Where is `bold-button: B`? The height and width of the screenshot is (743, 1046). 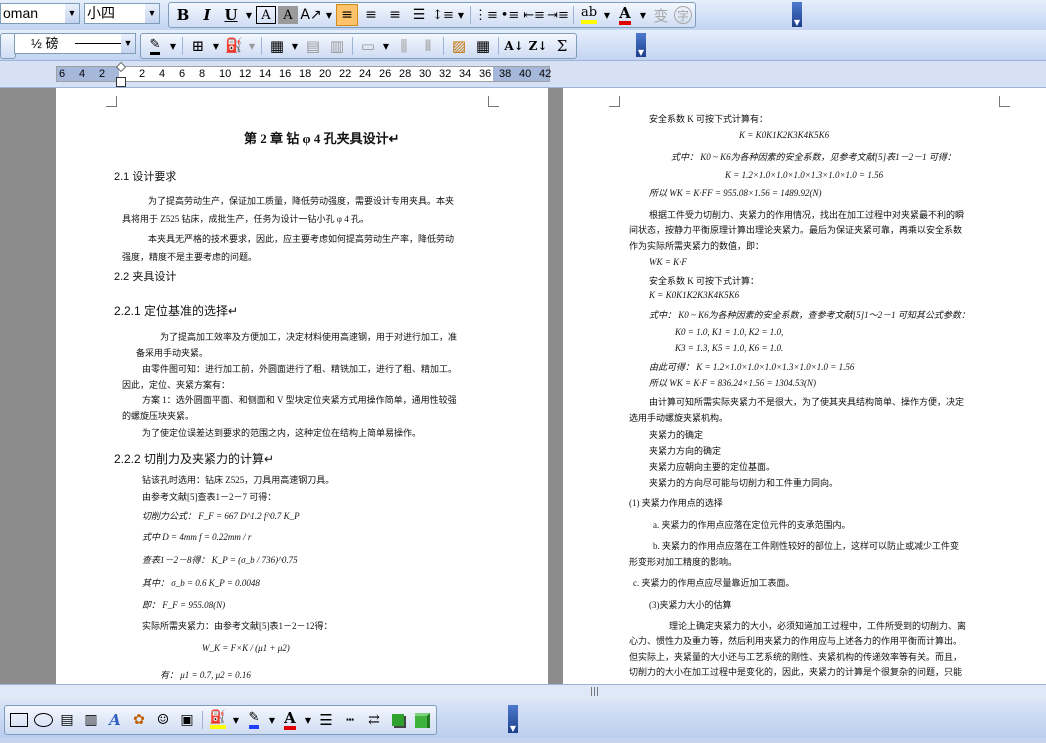 bold-button: B is located at coordinates (183, 15).